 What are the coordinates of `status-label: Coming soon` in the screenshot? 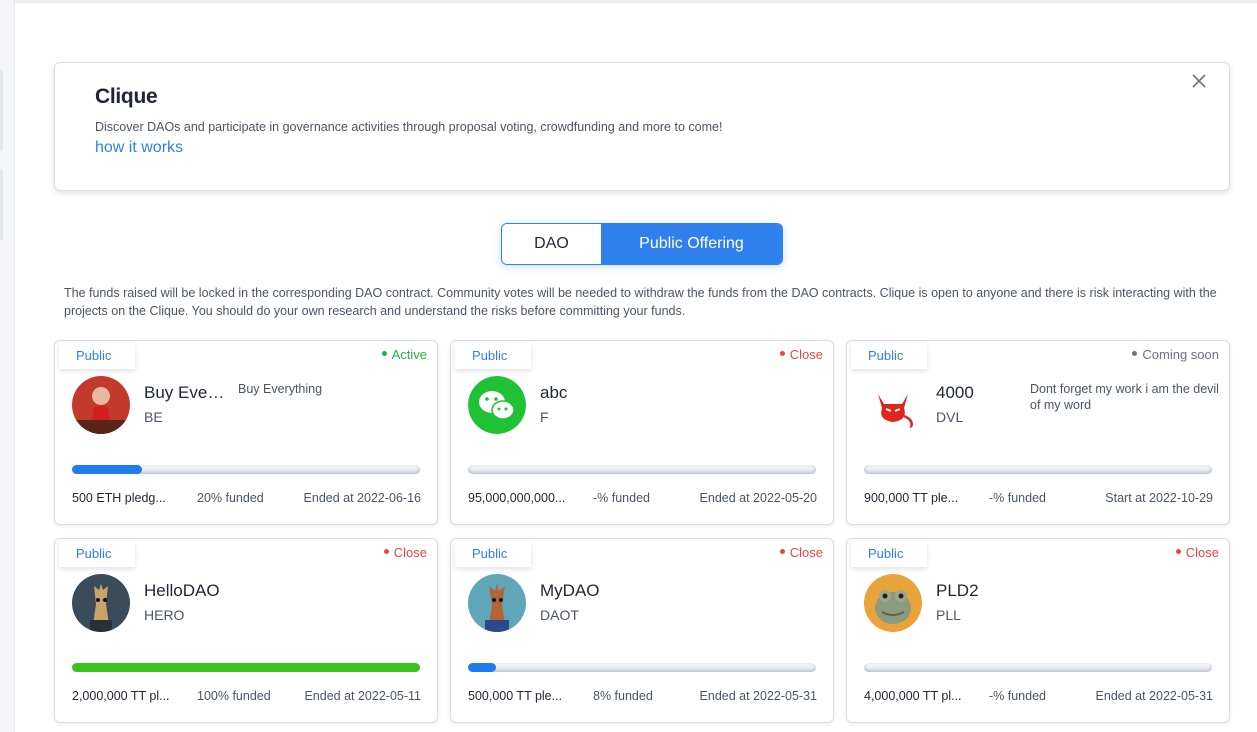 It's located at (1180, 354).